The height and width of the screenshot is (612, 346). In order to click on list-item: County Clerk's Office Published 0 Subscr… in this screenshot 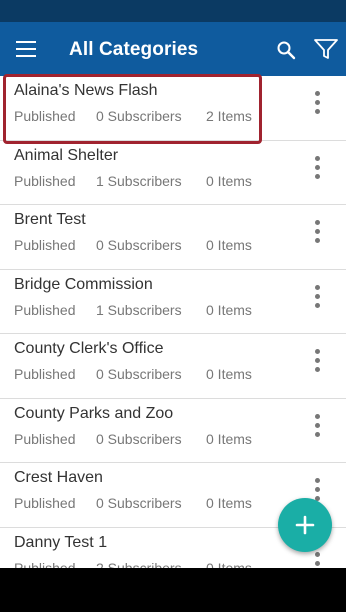, I will do `click(173, 366)`.